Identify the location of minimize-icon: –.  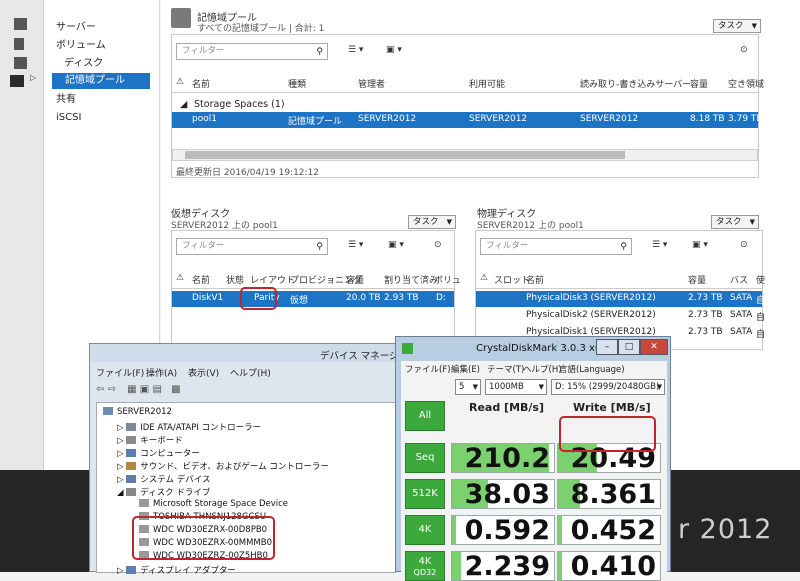
(607, 347).